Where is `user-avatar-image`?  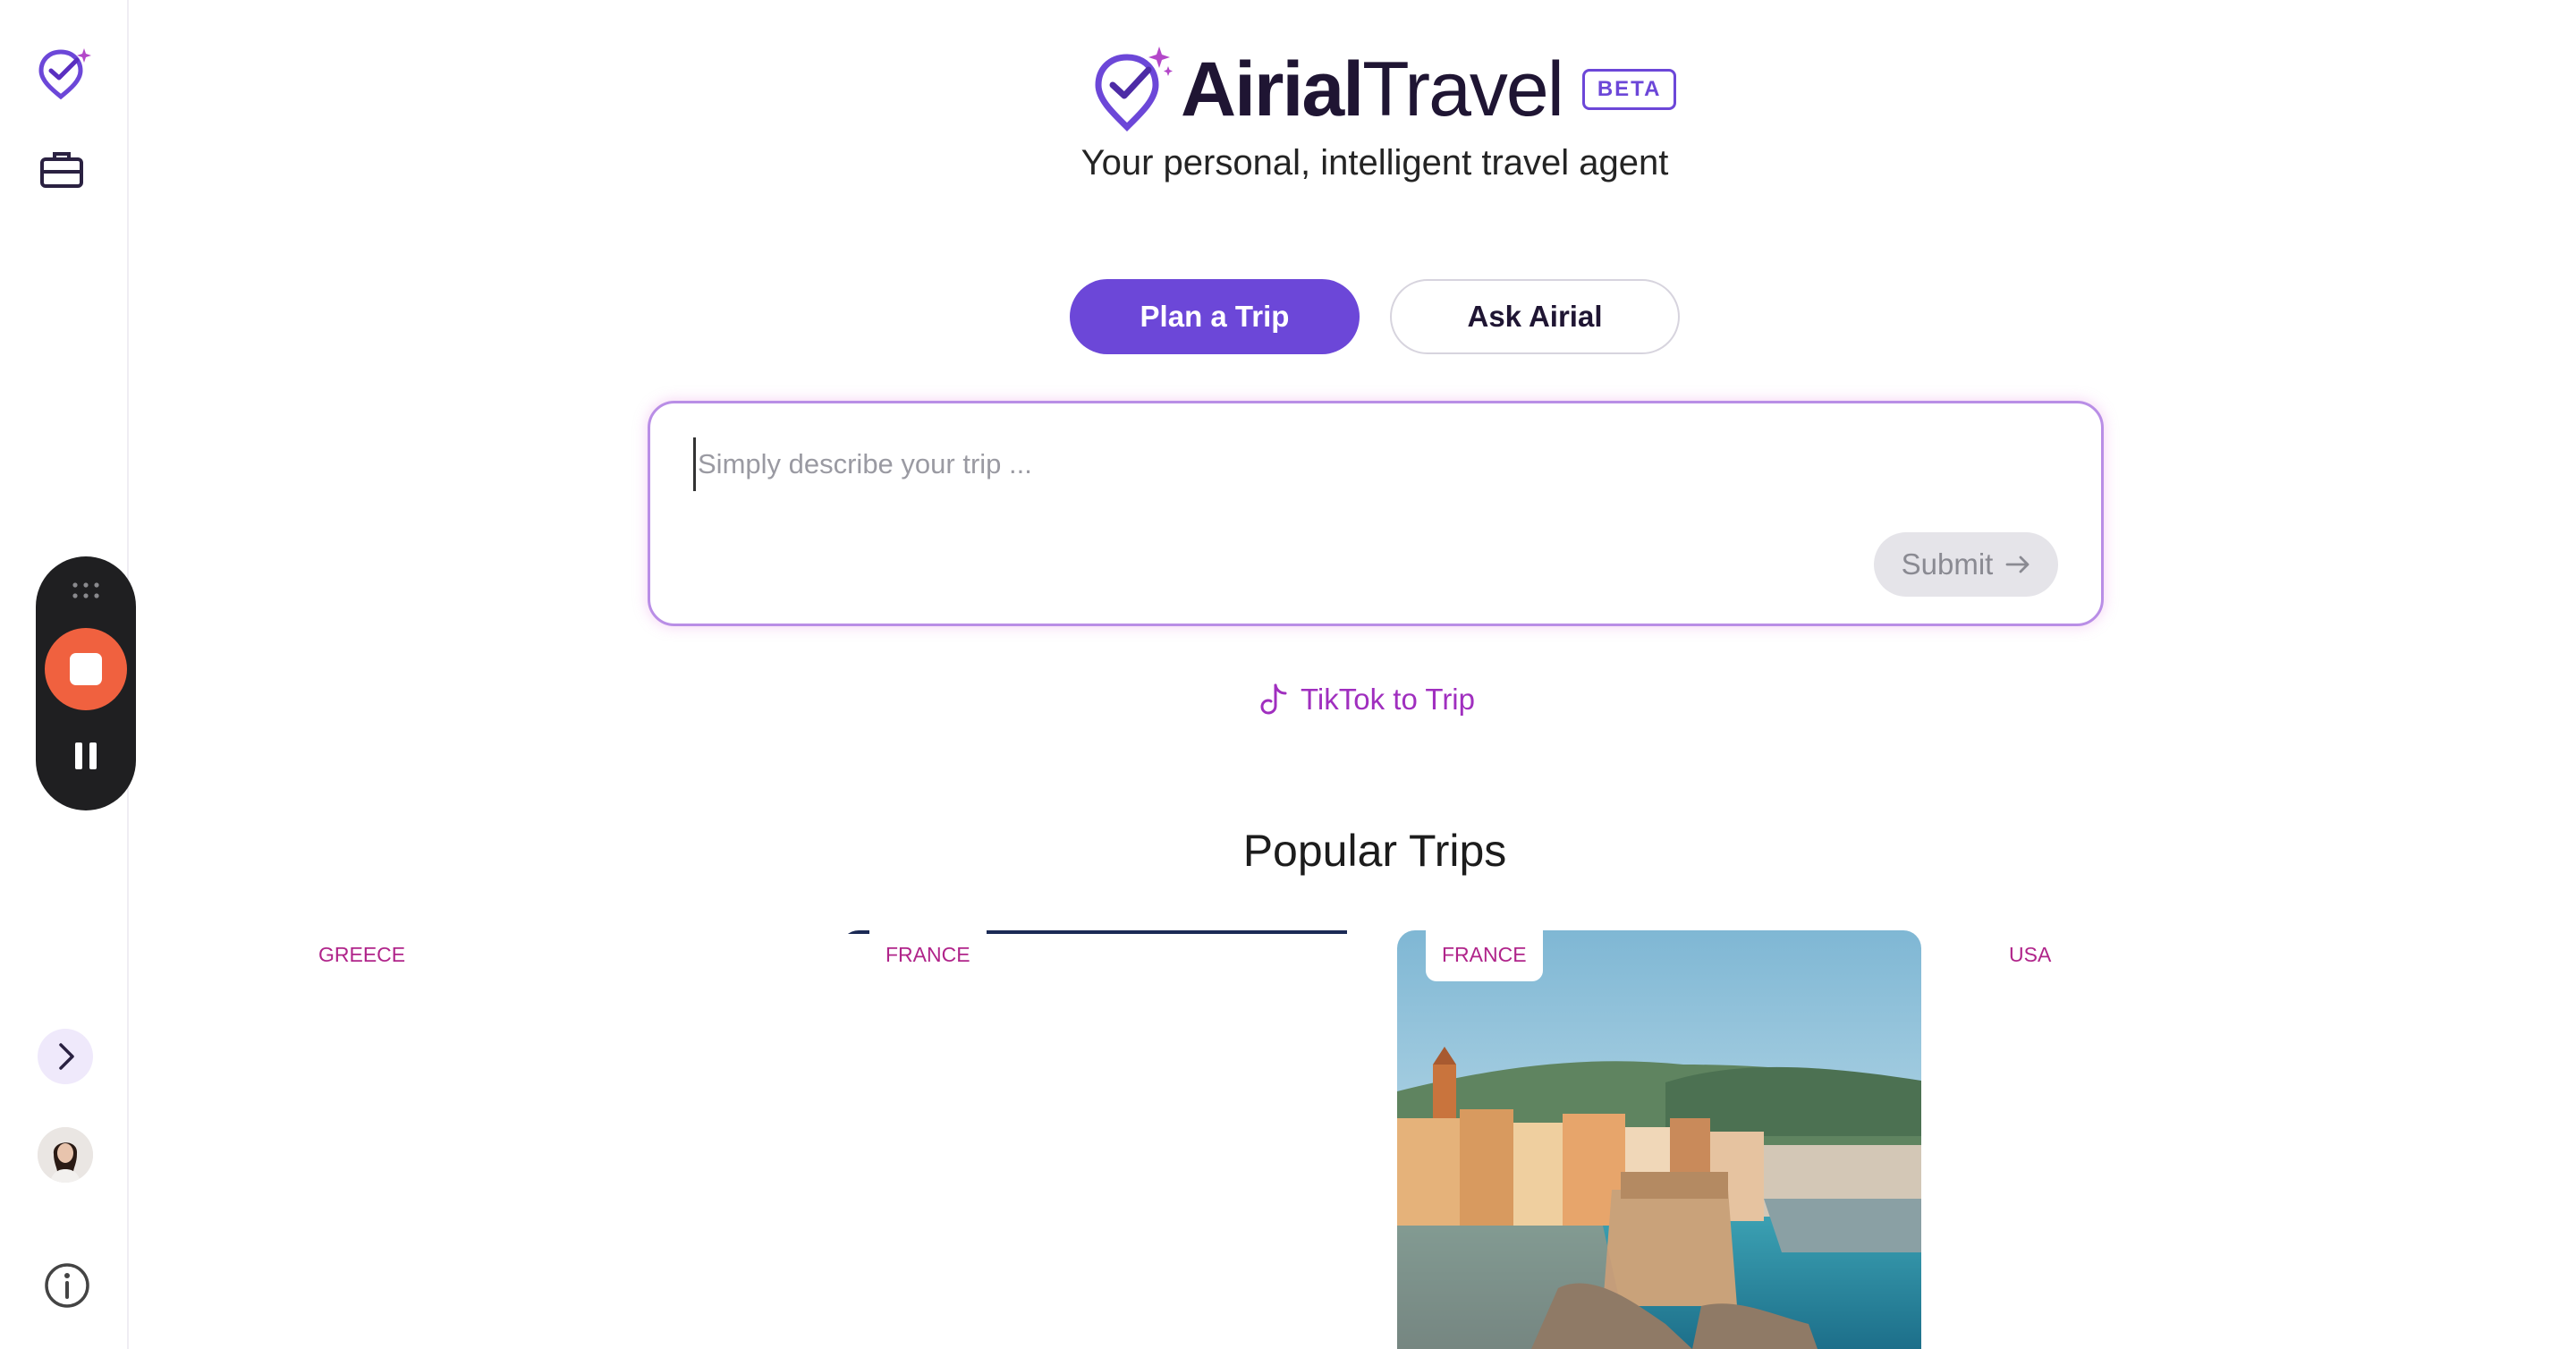 user-avatar-image is located at coordinates (65, 1155).